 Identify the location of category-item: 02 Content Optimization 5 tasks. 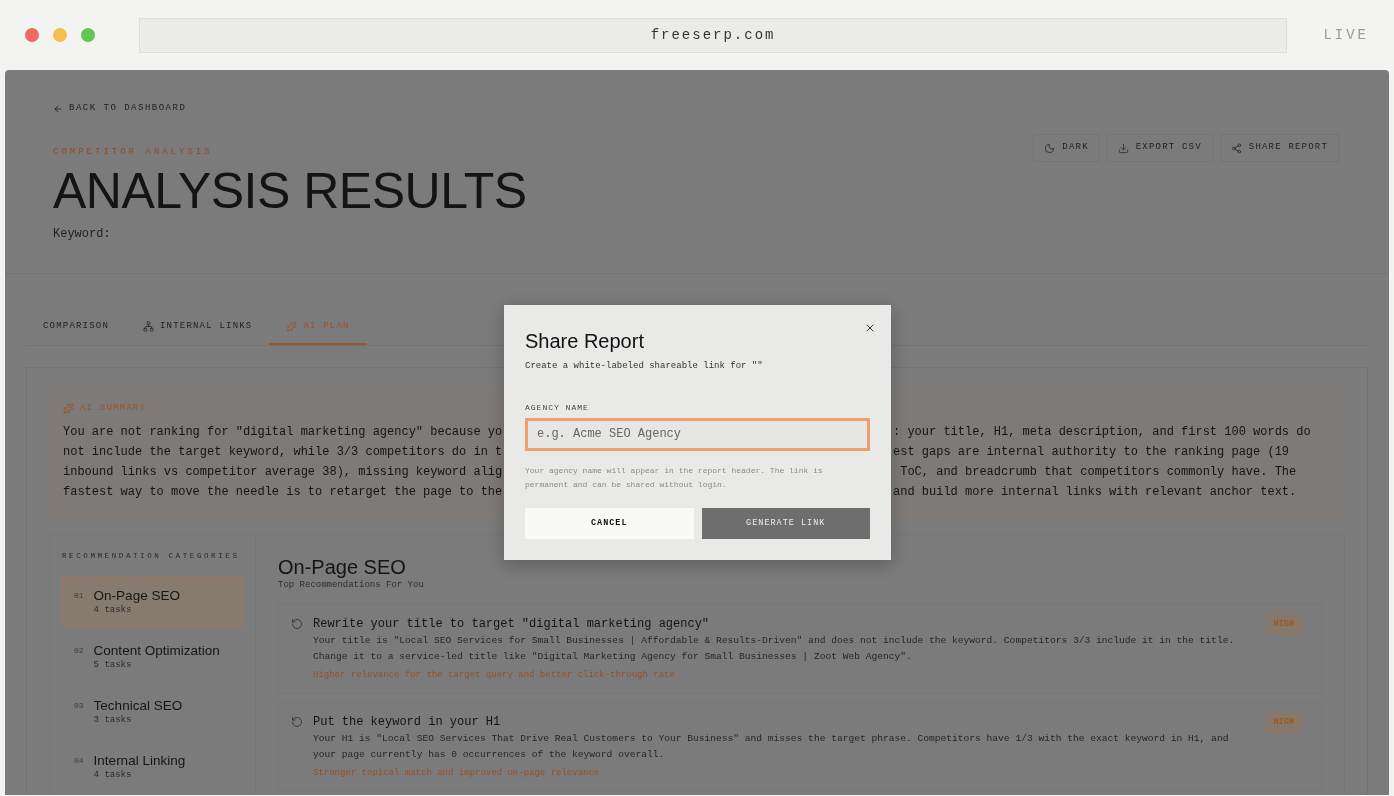
(152, 656).